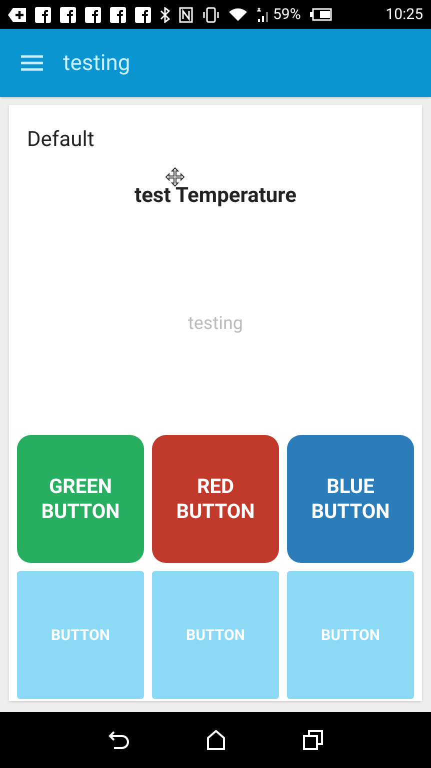 Image resolution: width=431 pixels, height=768 pixels. I want to click on home-icon, so click(216, 740).